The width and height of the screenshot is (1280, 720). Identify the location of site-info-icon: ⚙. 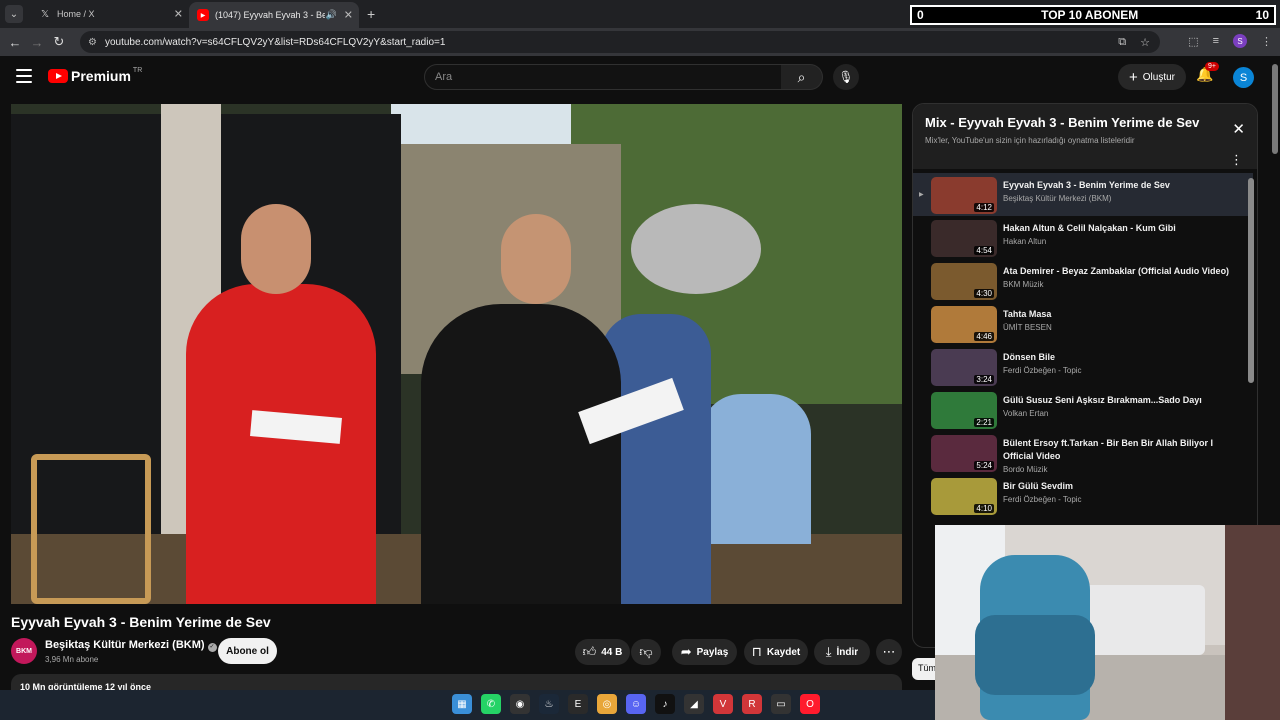
(92, 42).